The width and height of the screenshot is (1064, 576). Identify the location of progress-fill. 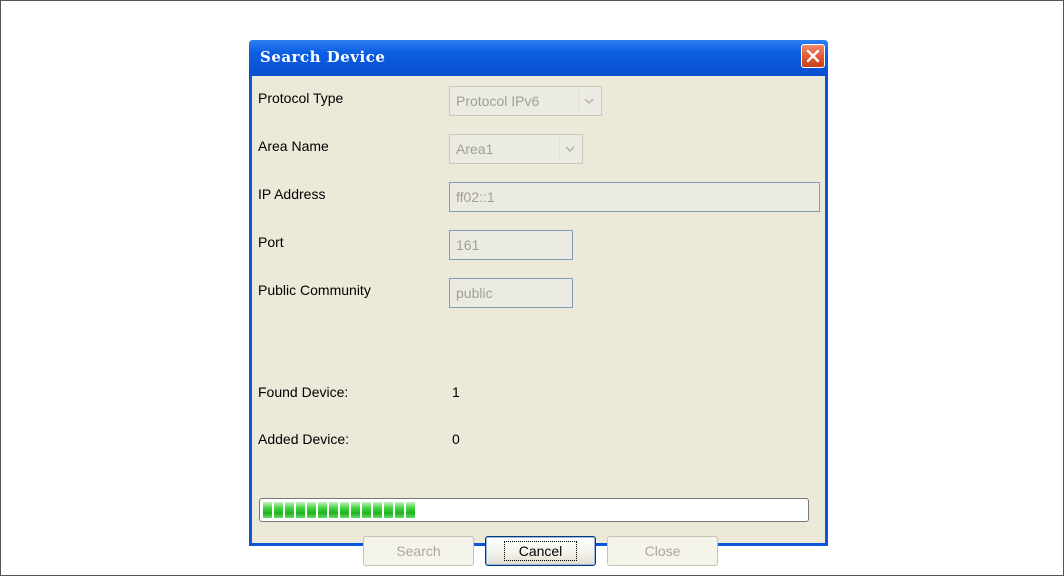
(534, 510).